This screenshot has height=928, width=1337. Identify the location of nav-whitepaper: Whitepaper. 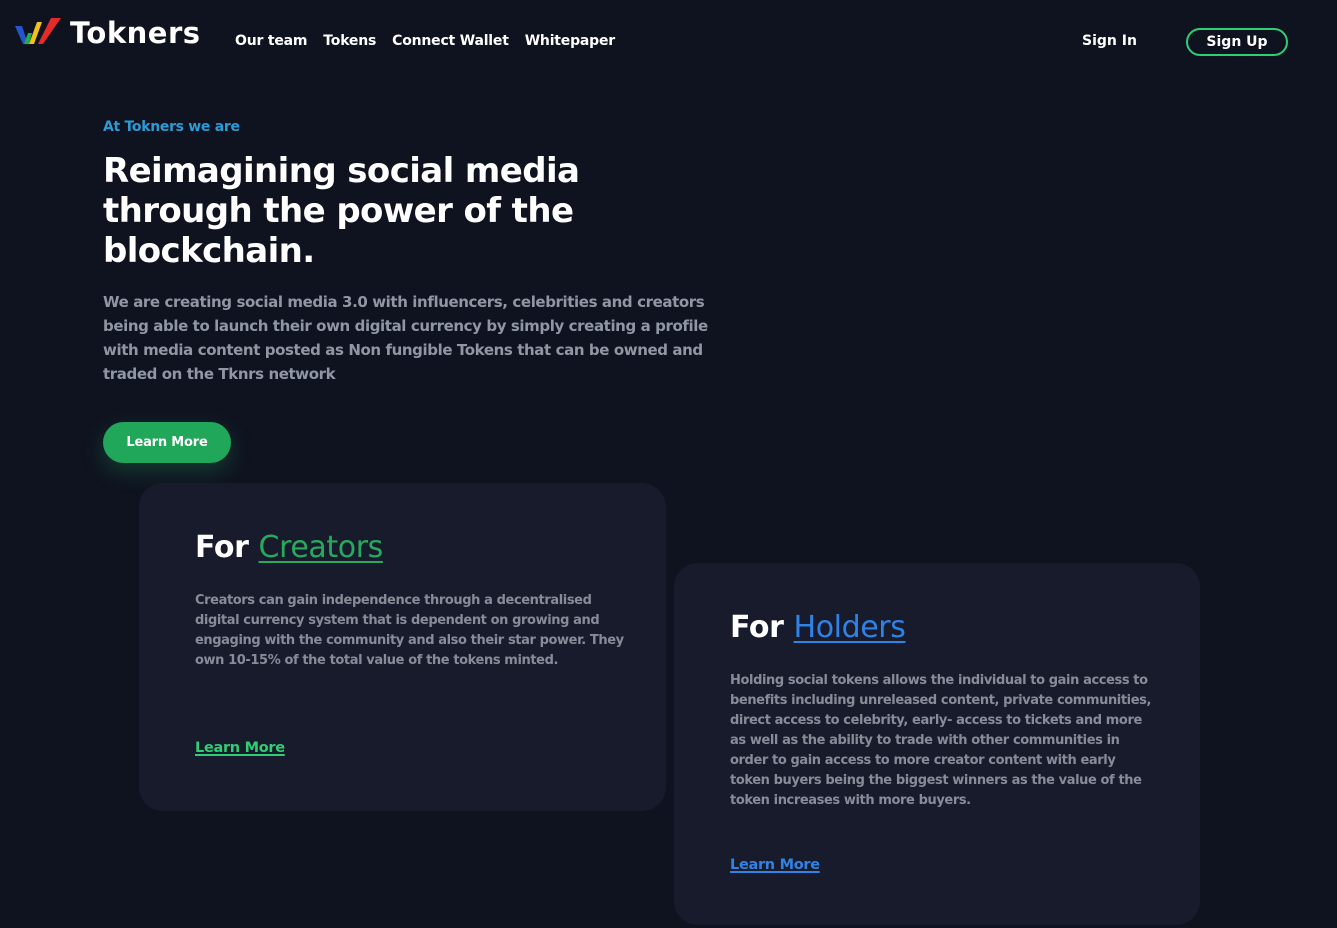
(570, 41).